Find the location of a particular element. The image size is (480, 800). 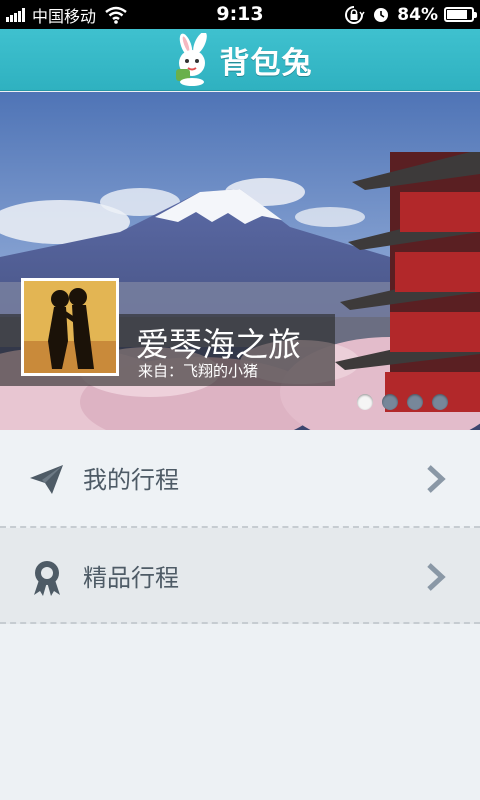

featured-trips-item: 精品行程 is located at coordinates (240, 576).